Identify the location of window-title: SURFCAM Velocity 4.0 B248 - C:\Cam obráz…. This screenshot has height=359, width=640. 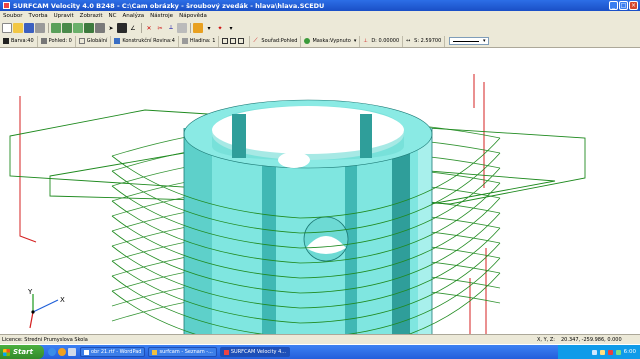
(169, 5).